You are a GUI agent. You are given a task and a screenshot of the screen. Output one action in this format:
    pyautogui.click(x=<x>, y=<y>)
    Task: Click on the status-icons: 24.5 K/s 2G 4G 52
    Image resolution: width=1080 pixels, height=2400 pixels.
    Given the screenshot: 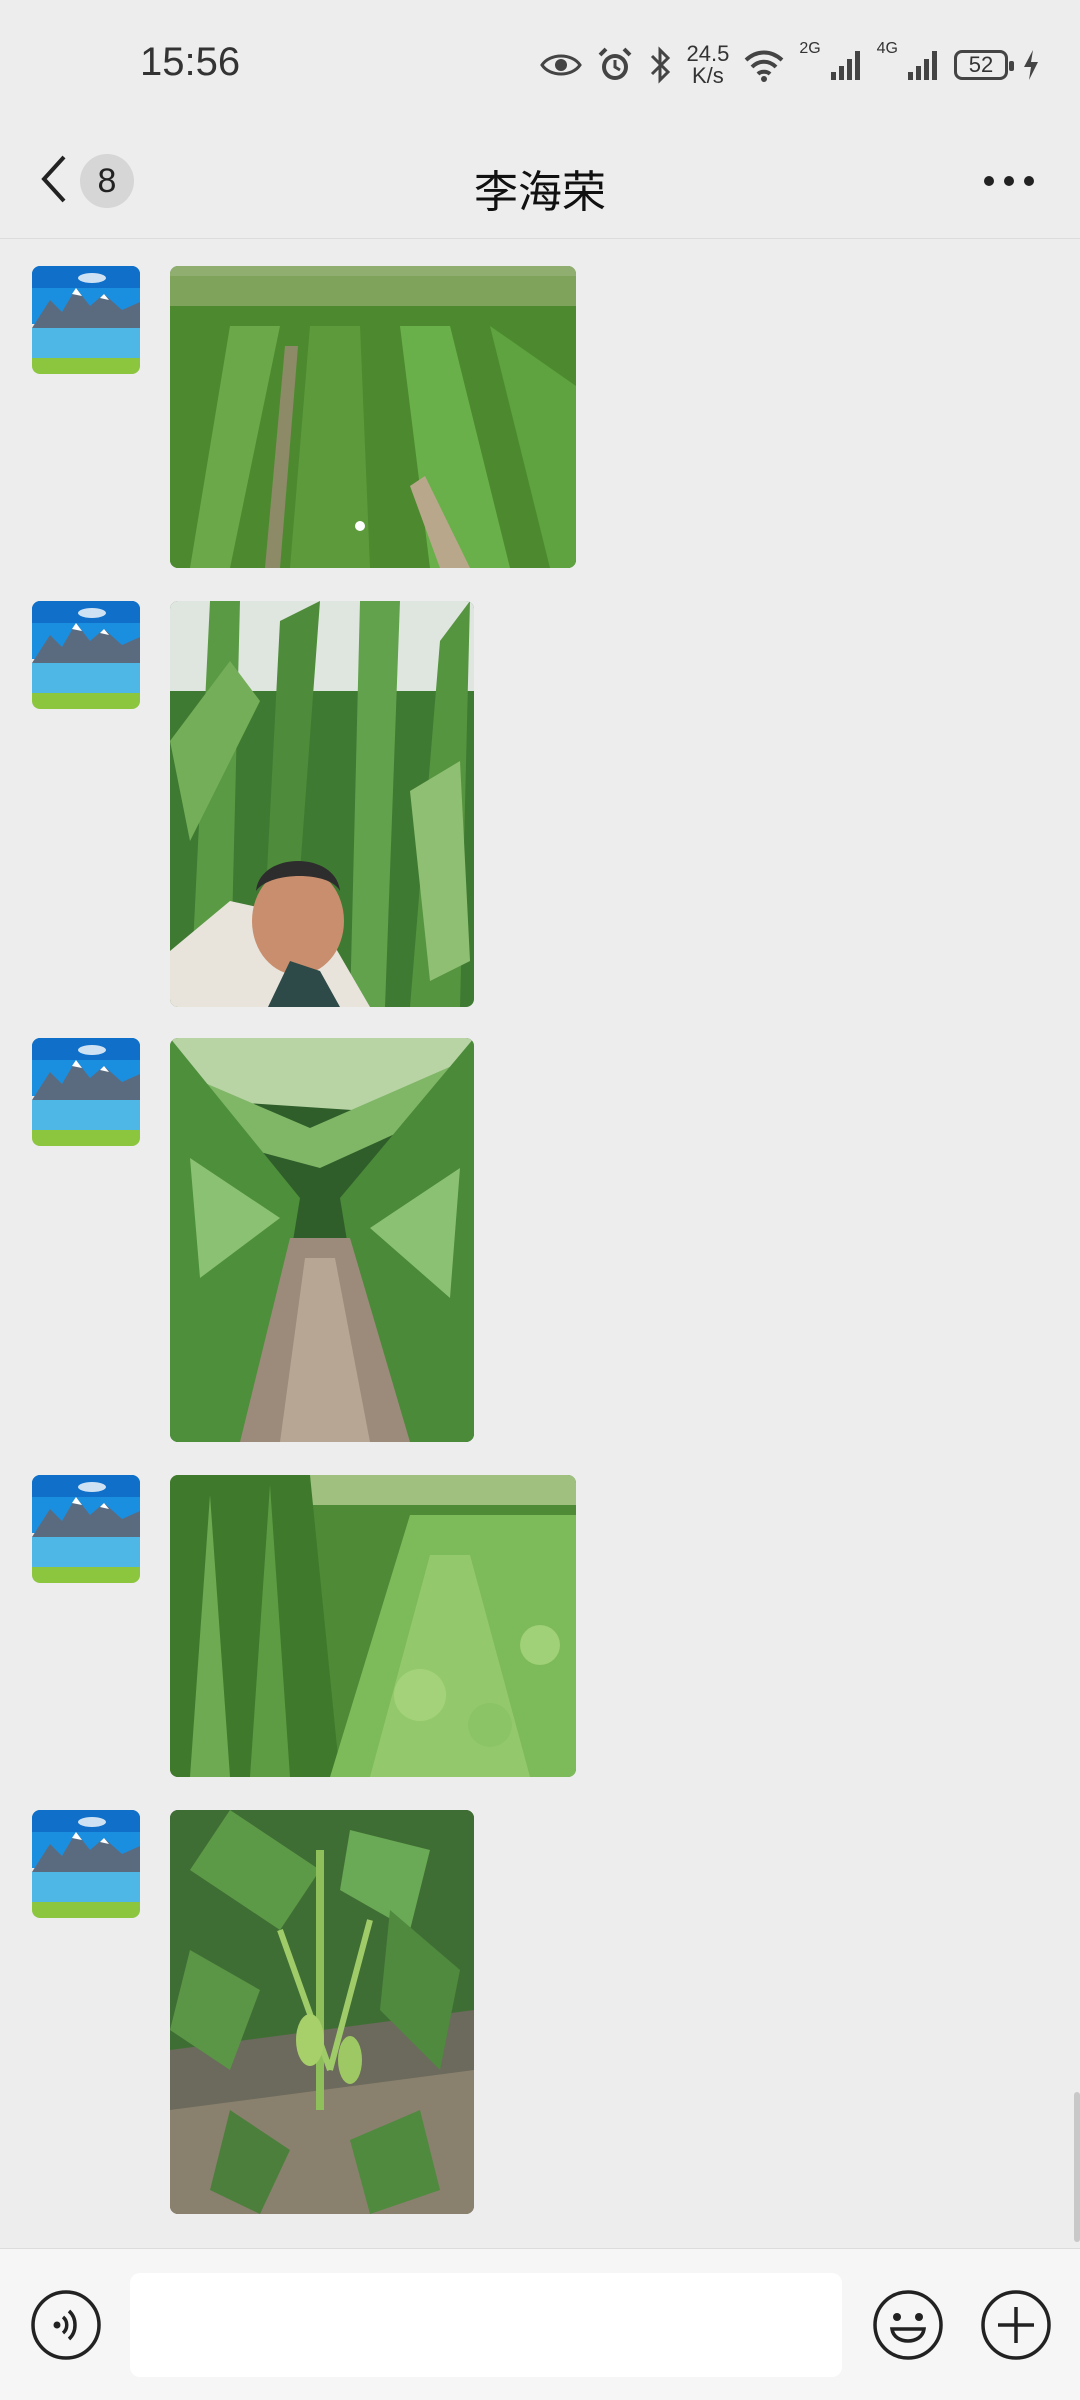 What is the action you would take?
    pyautogui.click(x=790, y=65)
    